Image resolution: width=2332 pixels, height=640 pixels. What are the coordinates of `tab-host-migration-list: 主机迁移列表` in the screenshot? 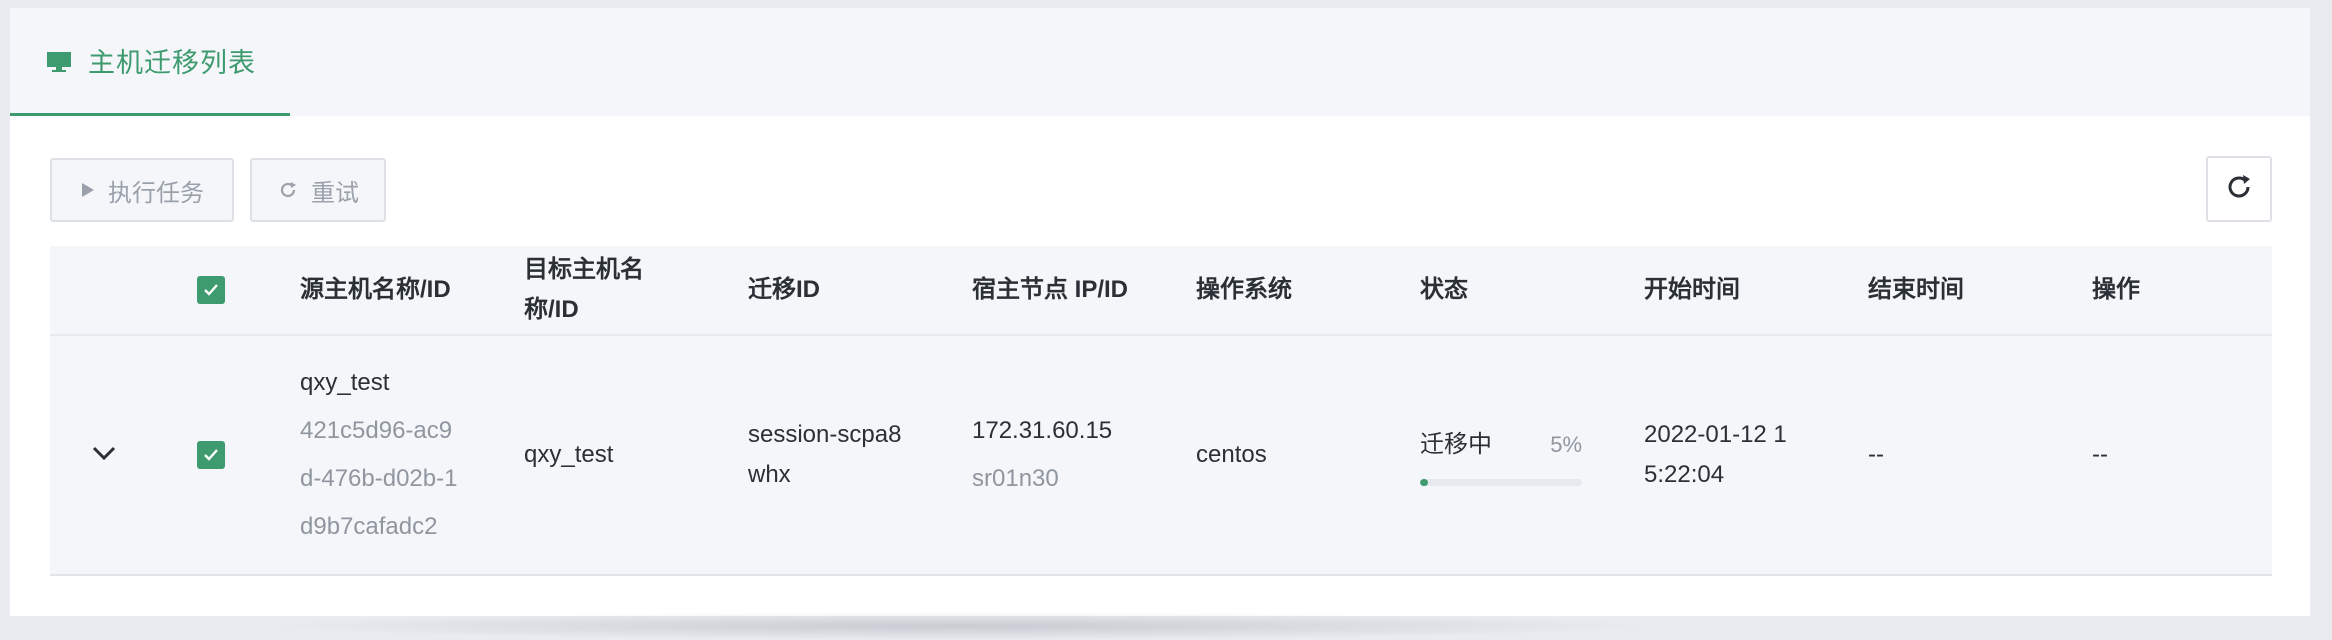 It's located at (150, 62).